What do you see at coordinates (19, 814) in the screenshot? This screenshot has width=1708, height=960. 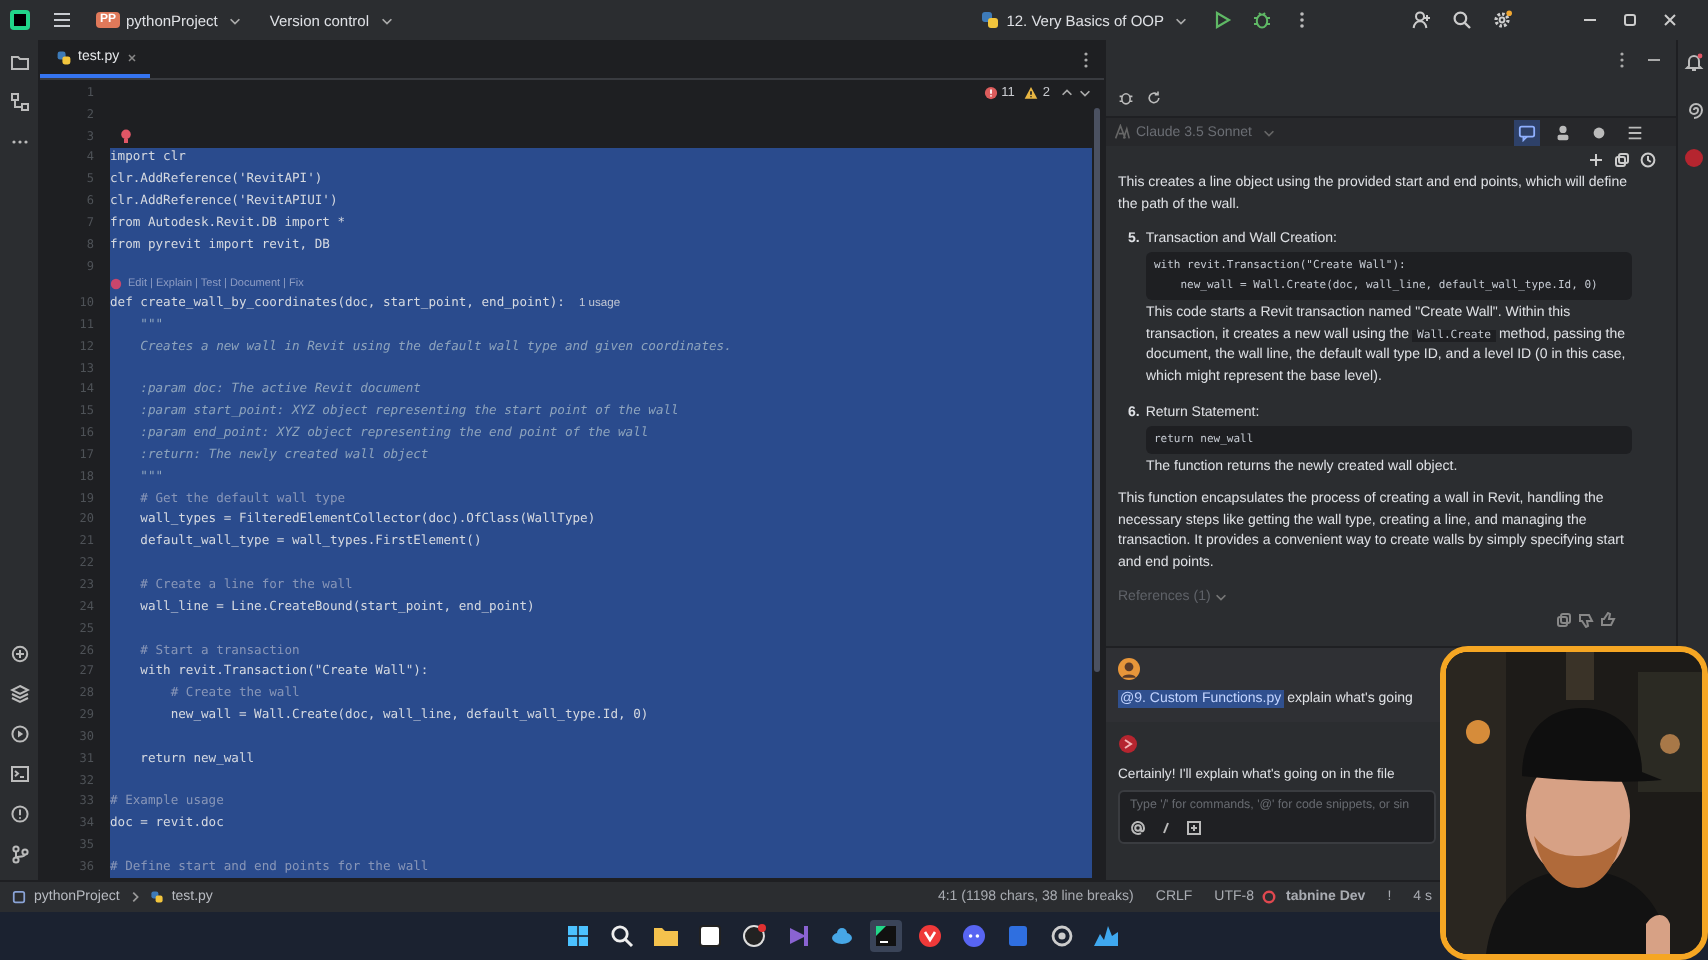 I see `problems-icon` at bounding box center [19, 814].